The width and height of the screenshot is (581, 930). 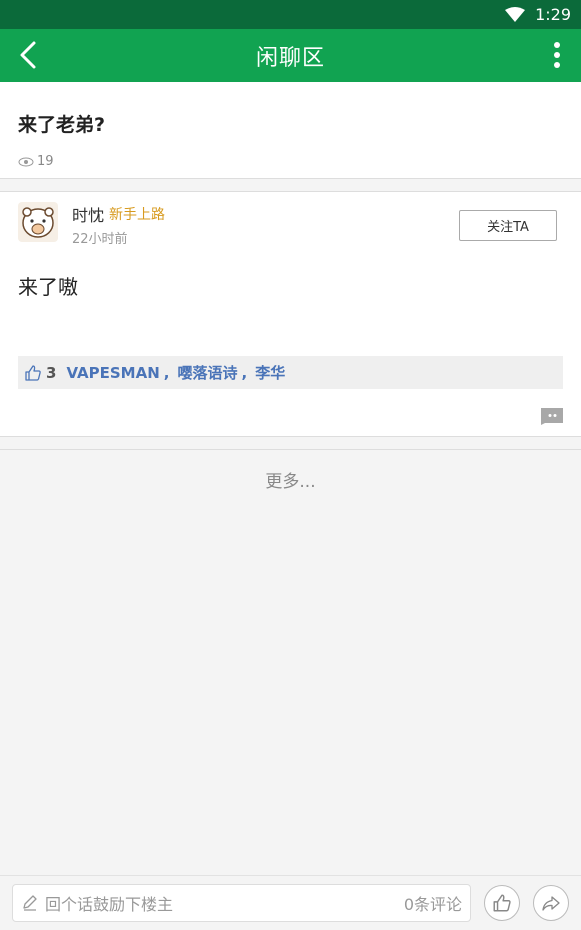 What do you see at coordinates (30, 903) in the screenshot?
I see `pencil-icon` at bounding box center [30, 903].